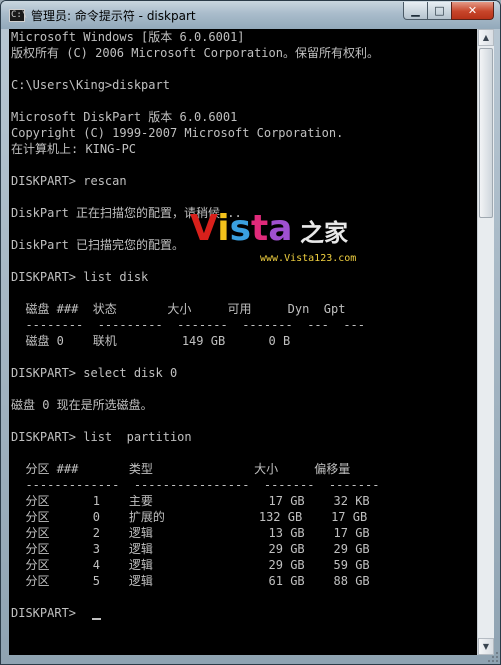 The image size is (501, 665). I want to click on console-line: Microsoft DiskPart 版本 6.0.6001, so click(124, 117).